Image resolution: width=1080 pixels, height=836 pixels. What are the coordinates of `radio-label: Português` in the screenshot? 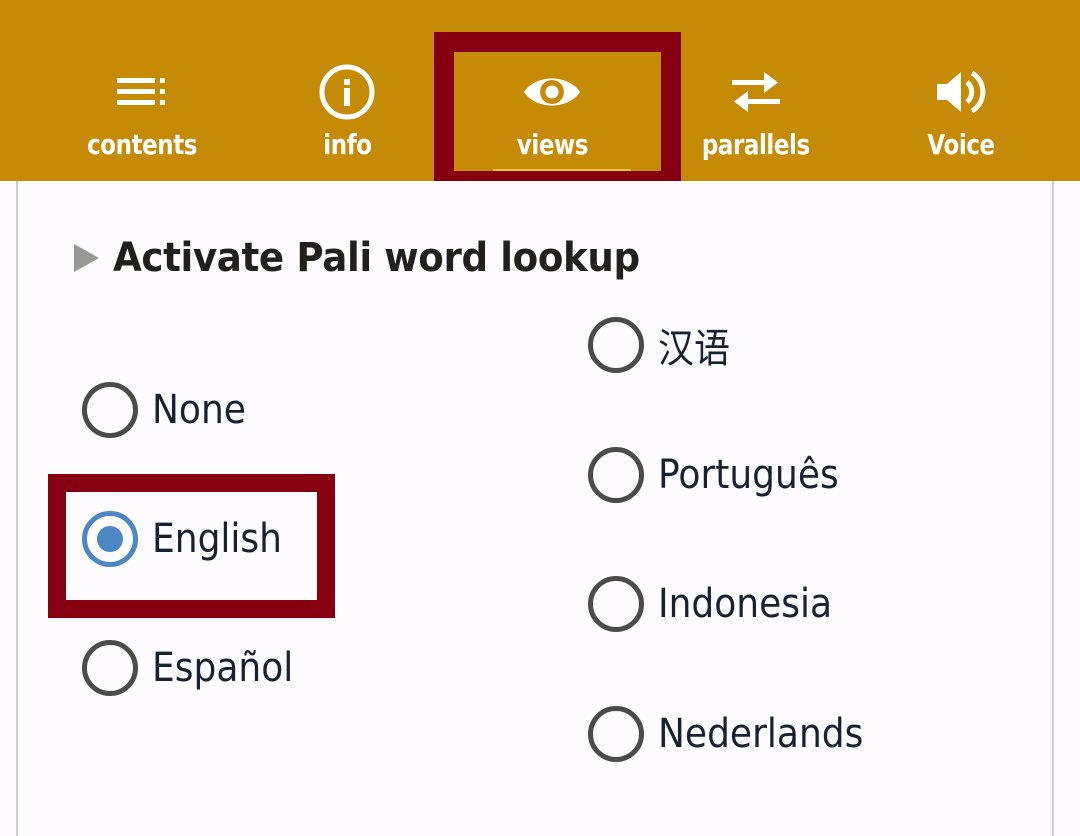 It's located at (748, 475).